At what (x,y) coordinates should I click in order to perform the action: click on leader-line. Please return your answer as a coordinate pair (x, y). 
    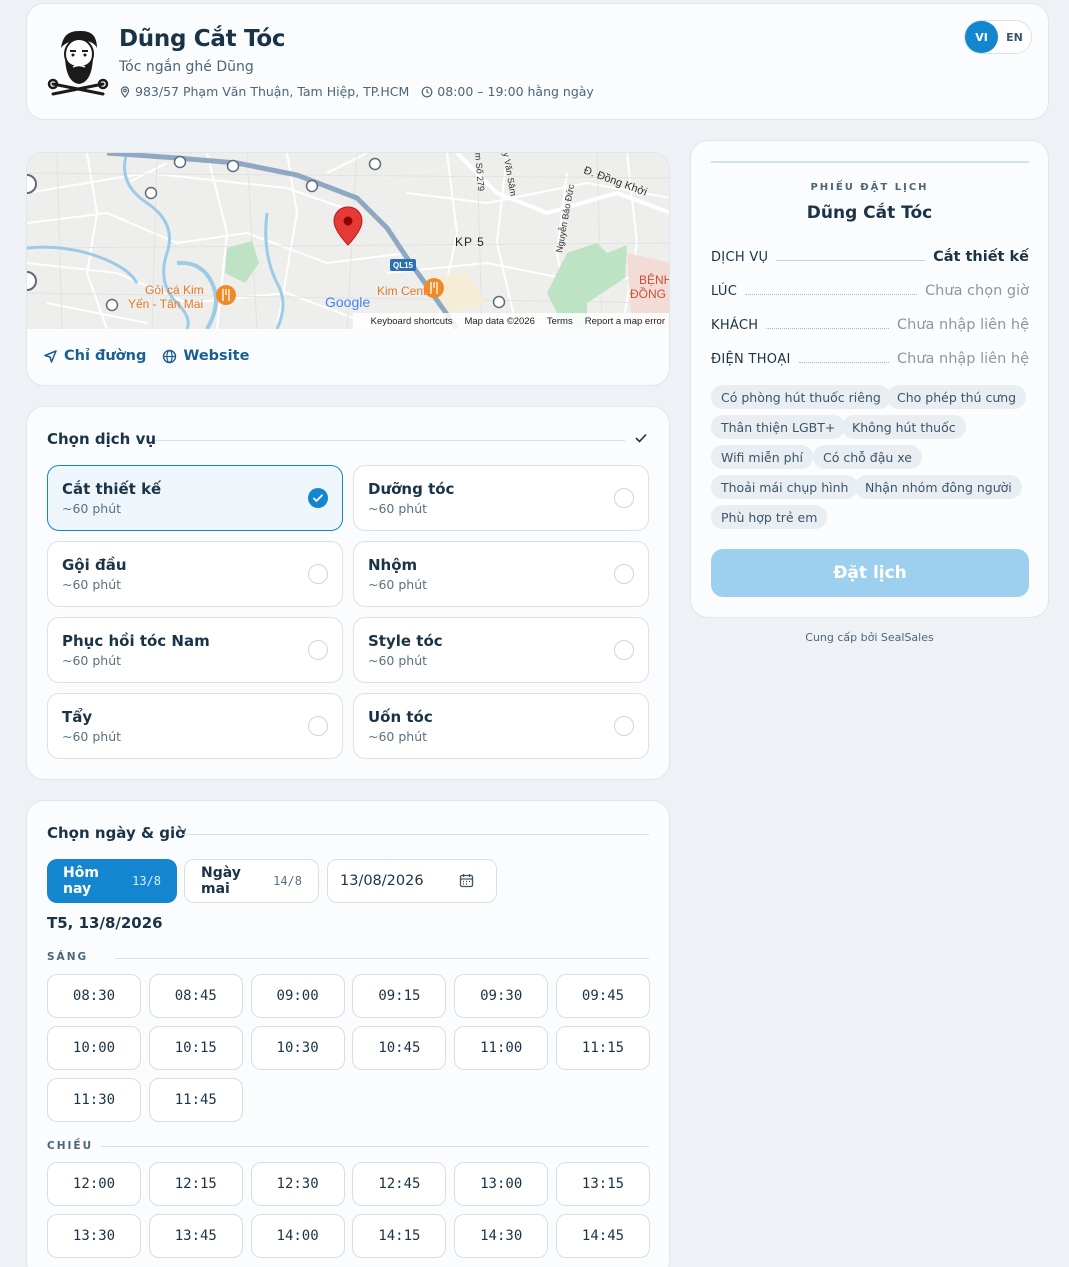
    Looking at the image, I should click on (851, 260).